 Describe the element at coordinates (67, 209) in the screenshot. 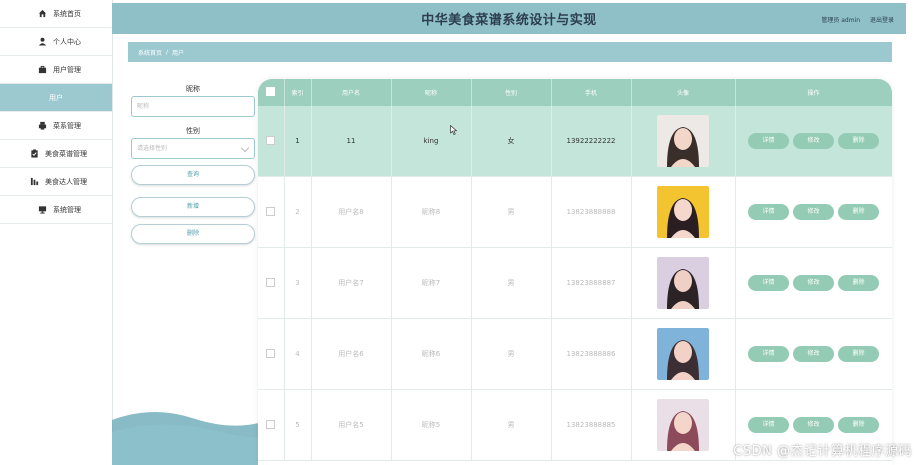

I see `sidebar-item-label: 系统管理` at that location.